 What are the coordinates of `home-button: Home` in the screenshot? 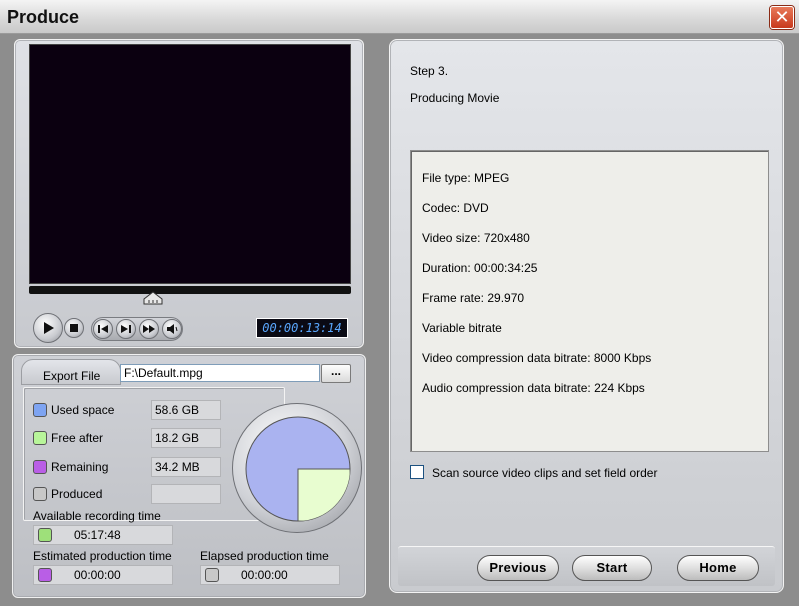 It's located at (718, 568).